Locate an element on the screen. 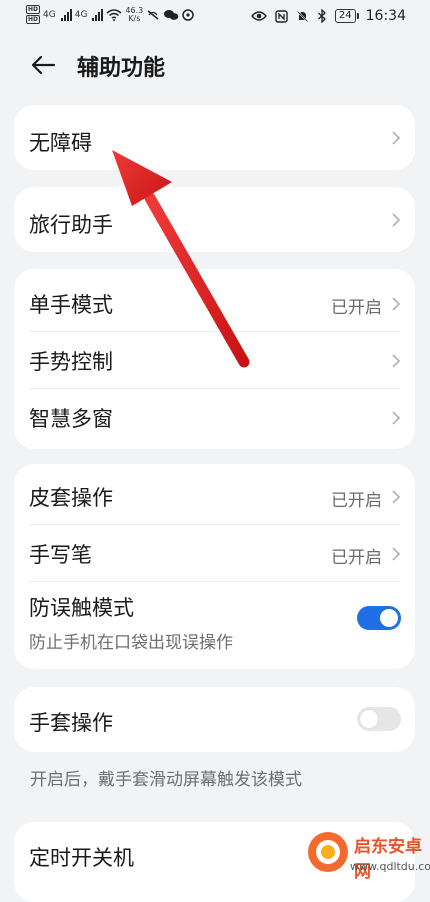  stylus-status: 已开启 is located at coordinates (356, 558).